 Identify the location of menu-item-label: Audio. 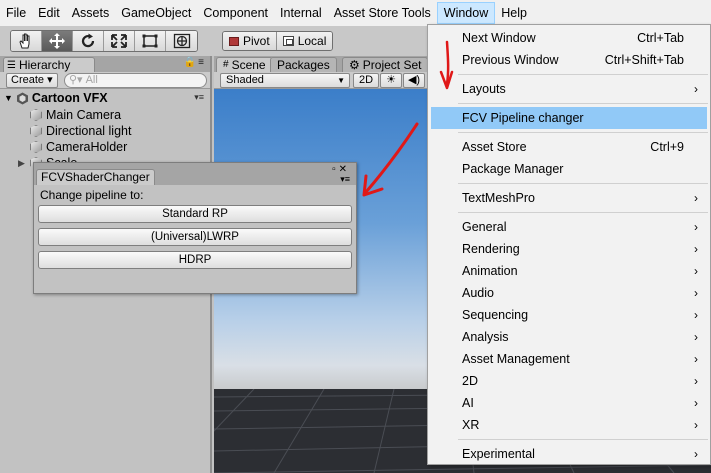
(478, 293).